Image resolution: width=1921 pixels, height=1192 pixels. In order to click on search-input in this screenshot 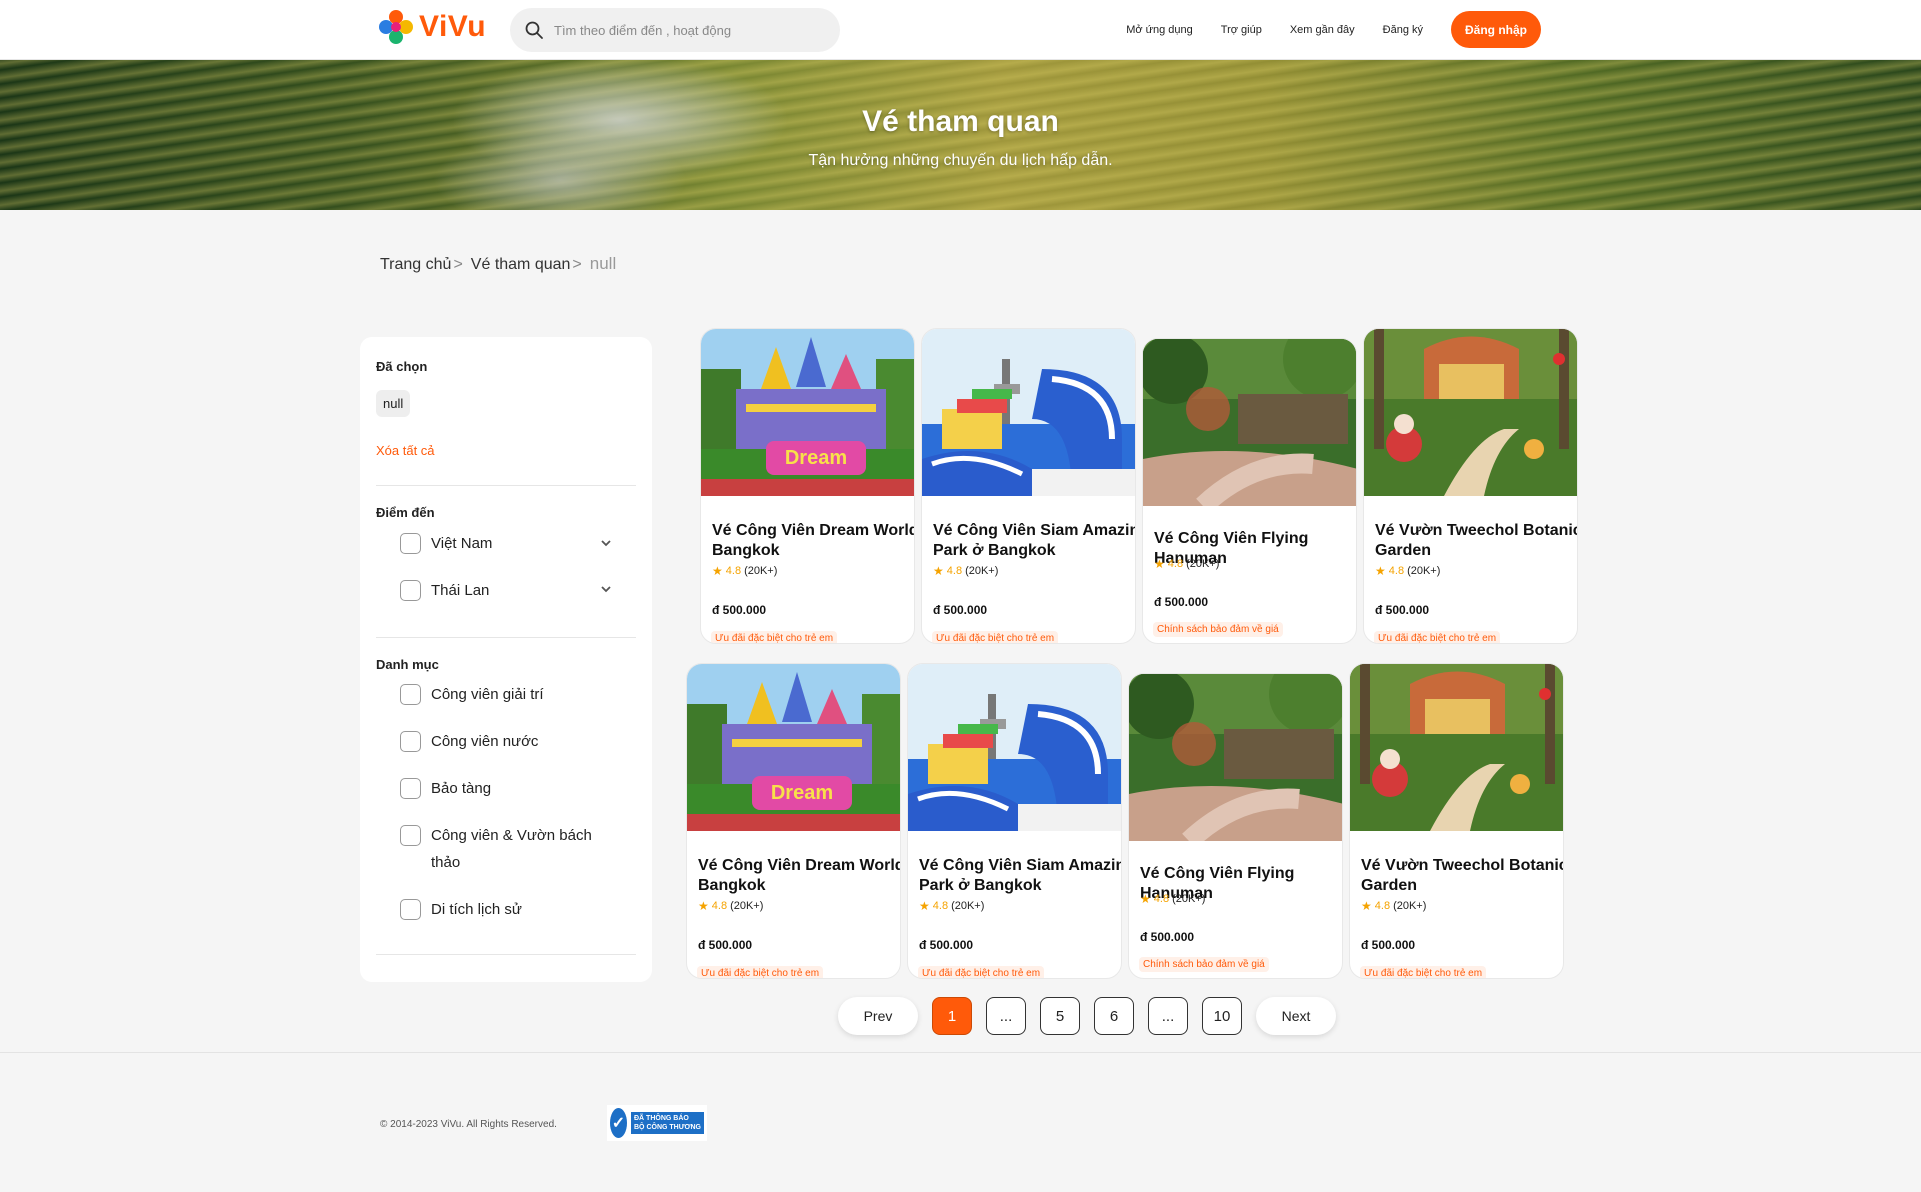, I will do `click(684, 30)`.